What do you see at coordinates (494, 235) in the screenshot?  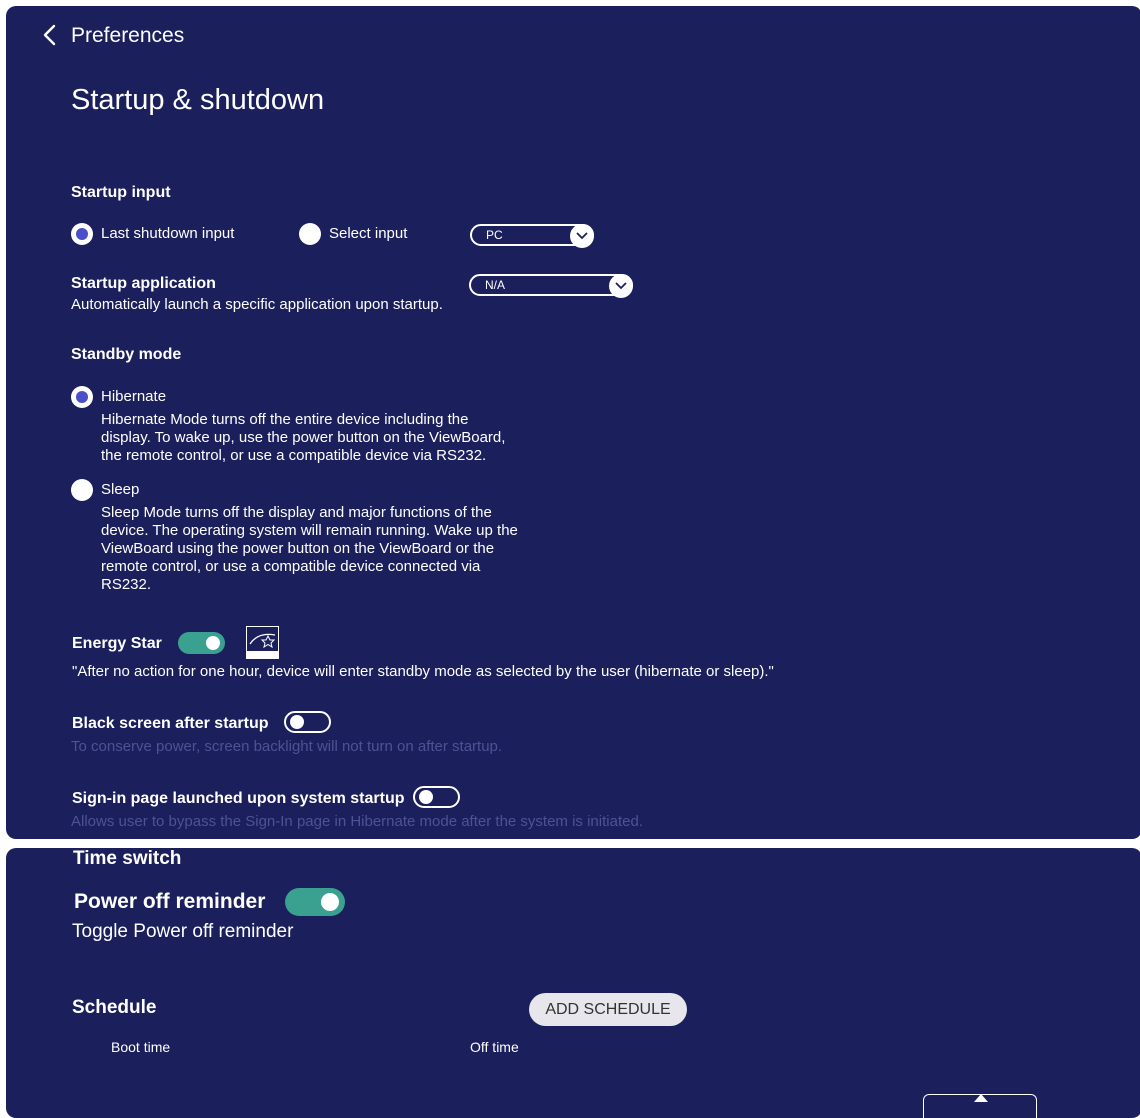 I see `input-source-value: PC` at bounding box center [494, 235].